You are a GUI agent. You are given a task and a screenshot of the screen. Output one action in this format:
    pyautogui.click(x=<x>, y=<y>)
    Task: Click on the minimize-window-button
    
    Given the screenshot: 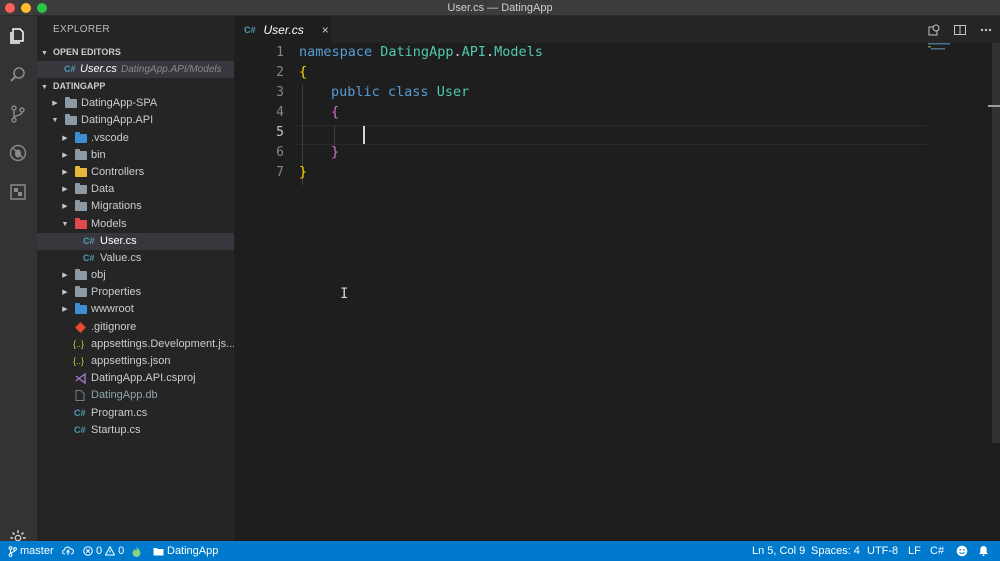 What is the action you would take?
    pyautogui.click(x=26, y=8)
    